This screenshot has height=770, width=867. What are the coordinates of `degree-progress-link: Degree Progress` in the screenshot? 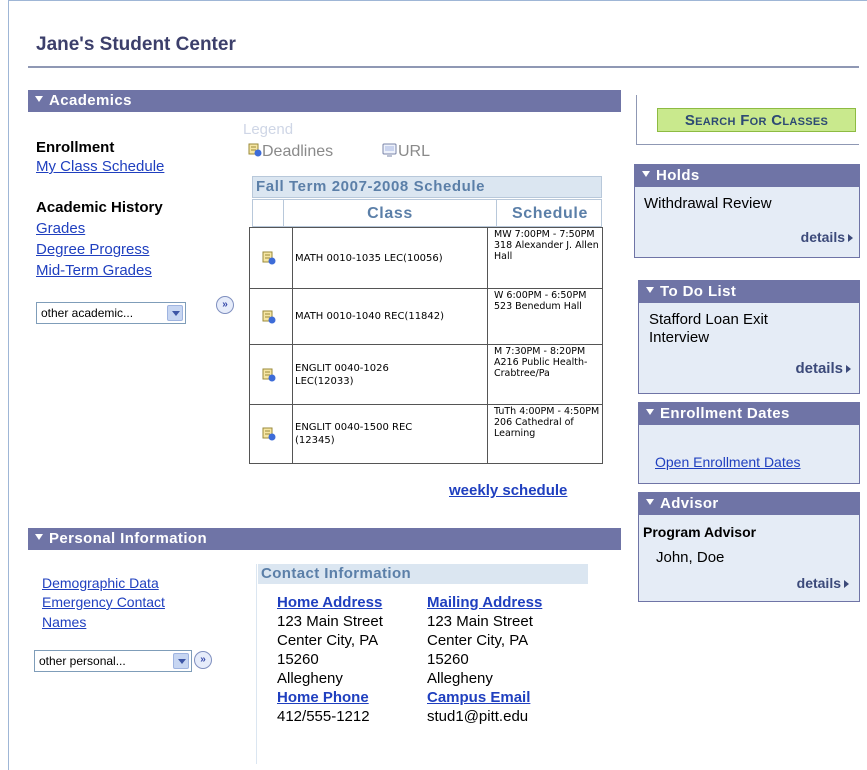 It's located at (92, 249).